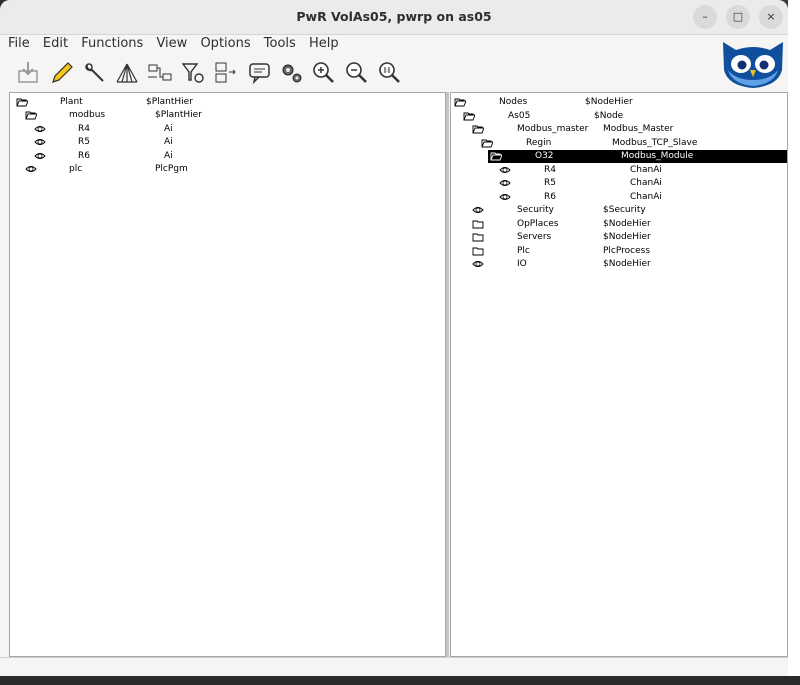 This screenshot has height=685, width=800. What do you see at coordinates (794, 342) in the screenshot?
I see `background-window-edge` at bounding box center [794, 342].